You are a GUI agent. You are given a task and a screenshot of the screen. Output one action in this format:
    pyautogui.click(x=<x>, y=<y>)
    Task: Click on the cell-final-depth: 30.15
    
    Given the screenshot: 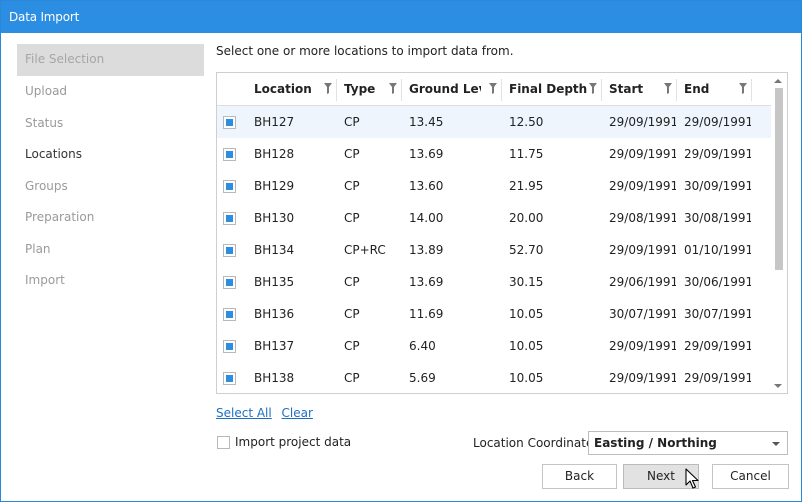 What is the action you would take?
    pyautogui.click(x=526, y=282)
    